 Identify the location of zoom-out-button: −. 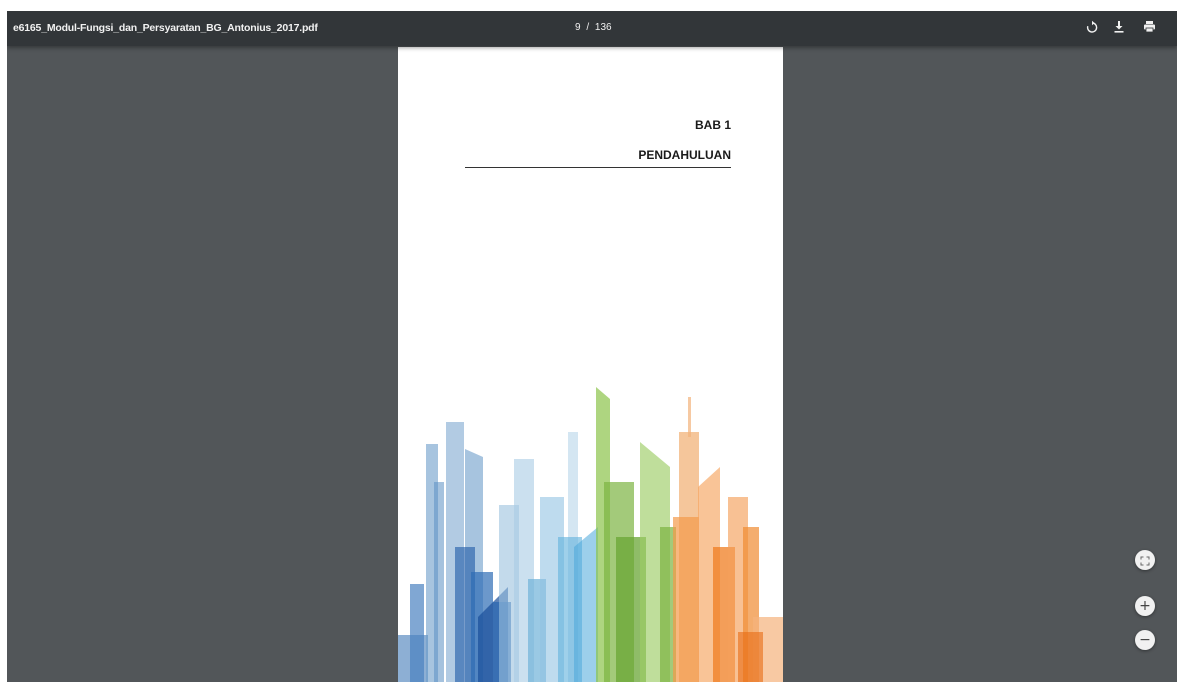
(1145, 640).